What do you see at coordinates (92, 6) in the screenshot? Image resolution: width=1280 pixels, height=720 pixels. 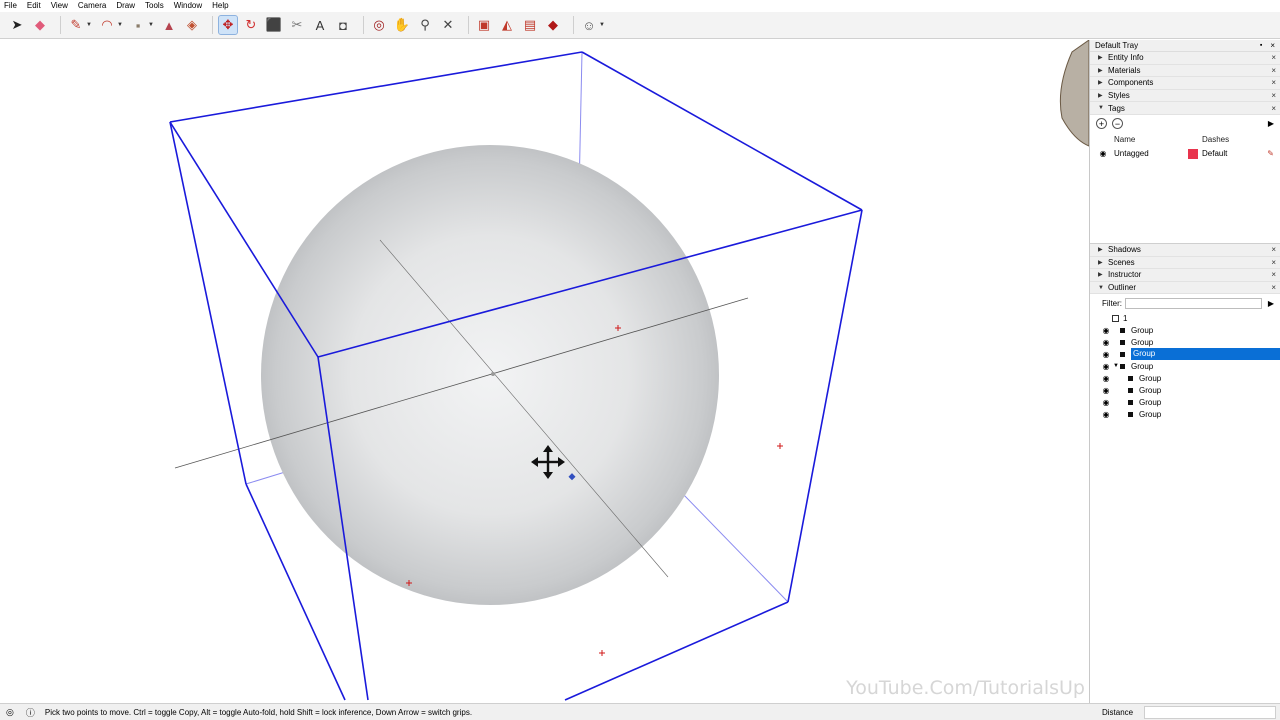 I see `menu-camera: Camera` at bounding box center [92, 6].